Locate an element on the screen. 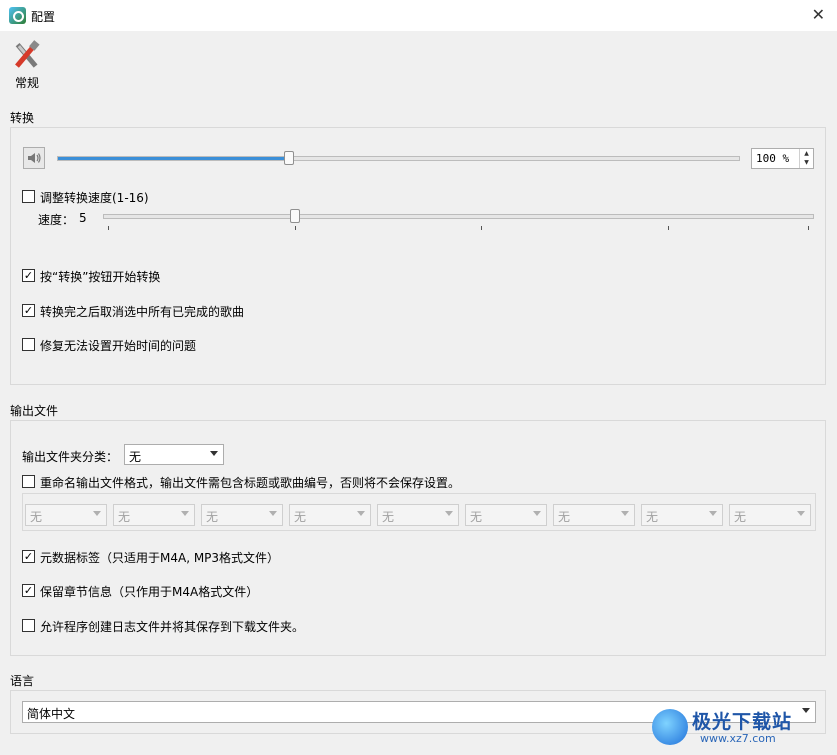 The width and height of the screenshot is (837, 755). rename-label: 重命名输出文件格式，输出文件需包含标题或歌曲编号，否则将不会保存设置。 is located at coordinates (250, 483).